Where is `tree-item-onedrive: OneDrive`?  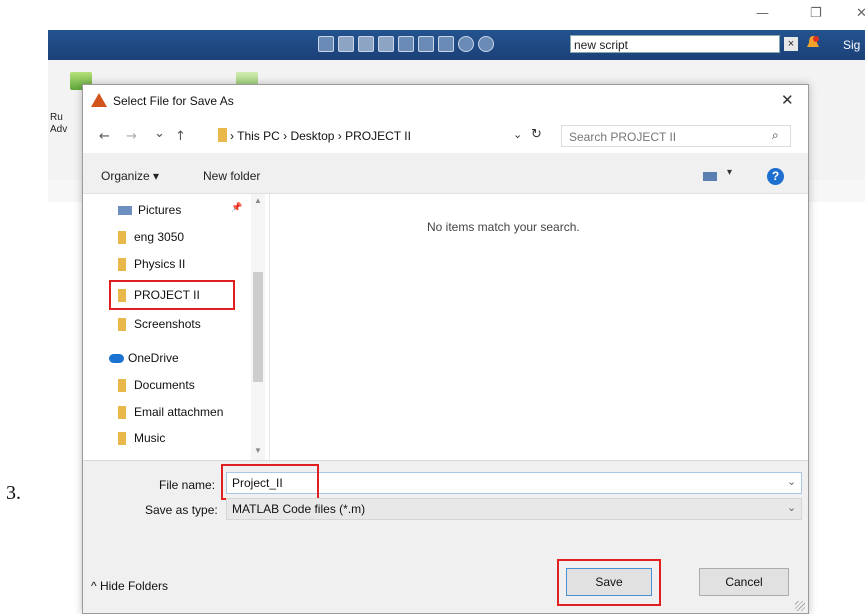
tree-item-onedrive: OneDrive is located at coordinates (144, 358).